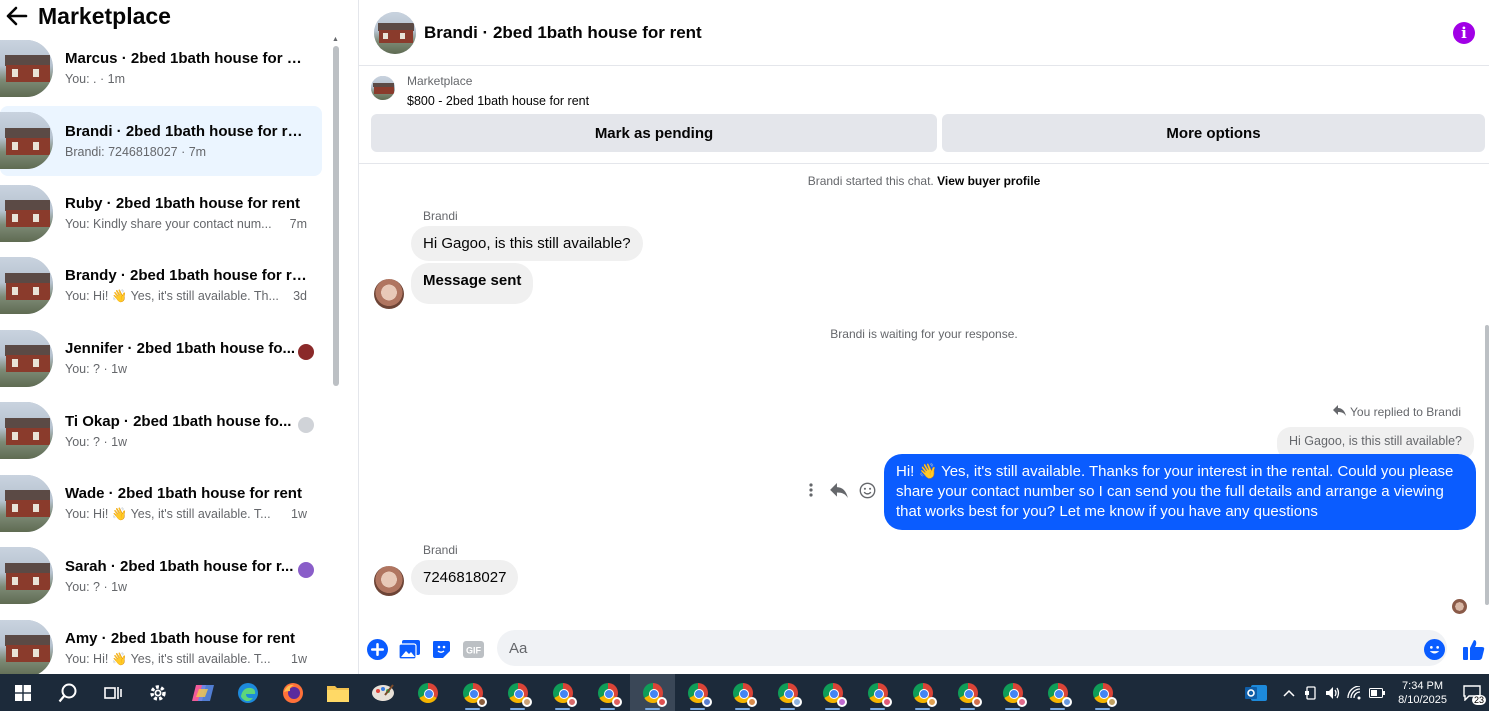 The width and height of the screenshot is (1489, 711). What do you see at coordinates (336, 216) in the screenshot?
I see `scrollbar-thumb` at bounding box center [336, 216].